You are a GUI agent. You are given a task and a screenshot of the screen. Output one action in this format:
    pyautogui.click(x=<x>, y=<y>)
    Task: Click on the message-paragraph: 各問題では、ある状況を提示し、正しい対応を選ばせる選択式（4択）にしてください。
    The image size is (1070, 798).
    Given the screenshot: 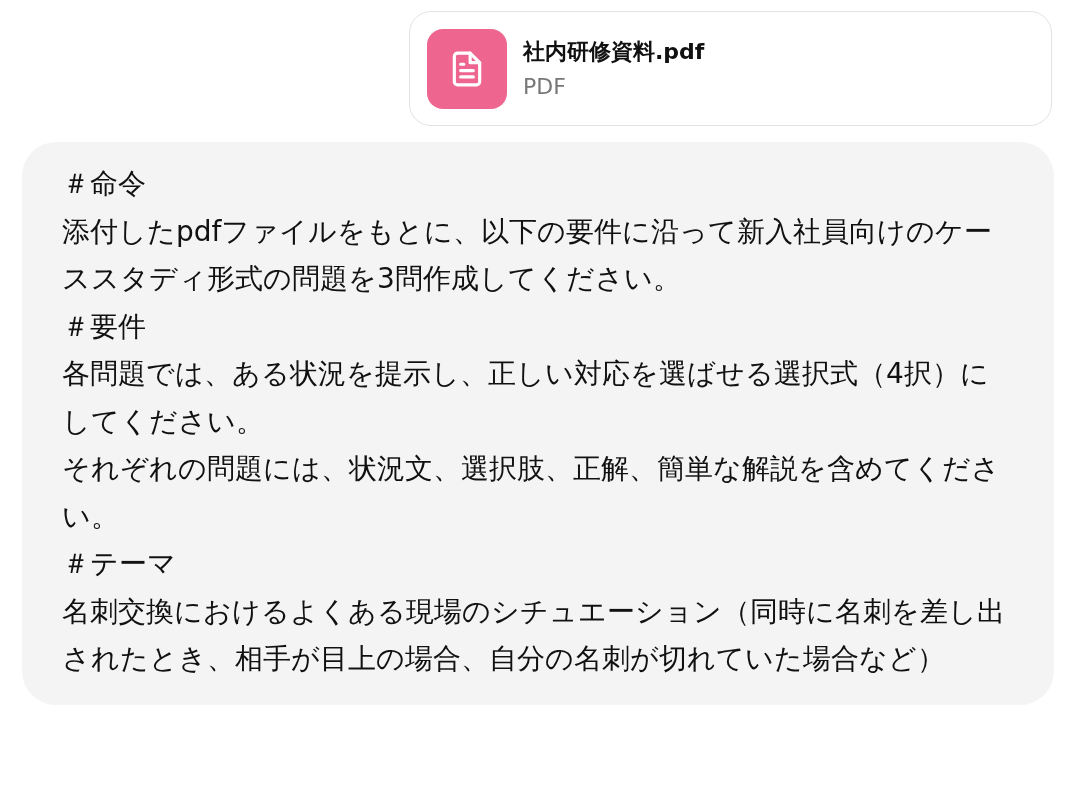 What is the action you would take?
    pyautogui.click(x=526, y=398)
    